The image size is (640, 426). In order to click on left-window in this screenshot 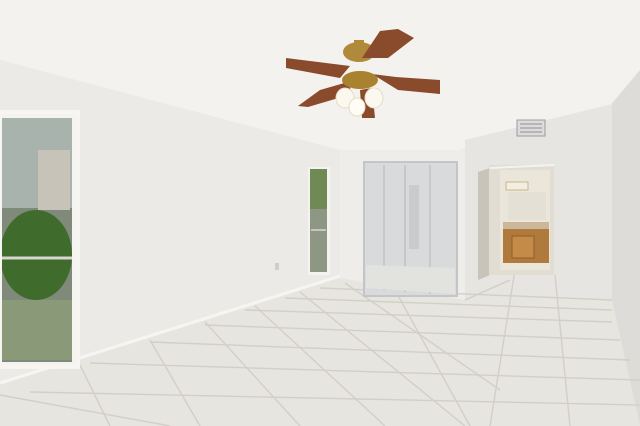, I will do `click(40, 239)`.